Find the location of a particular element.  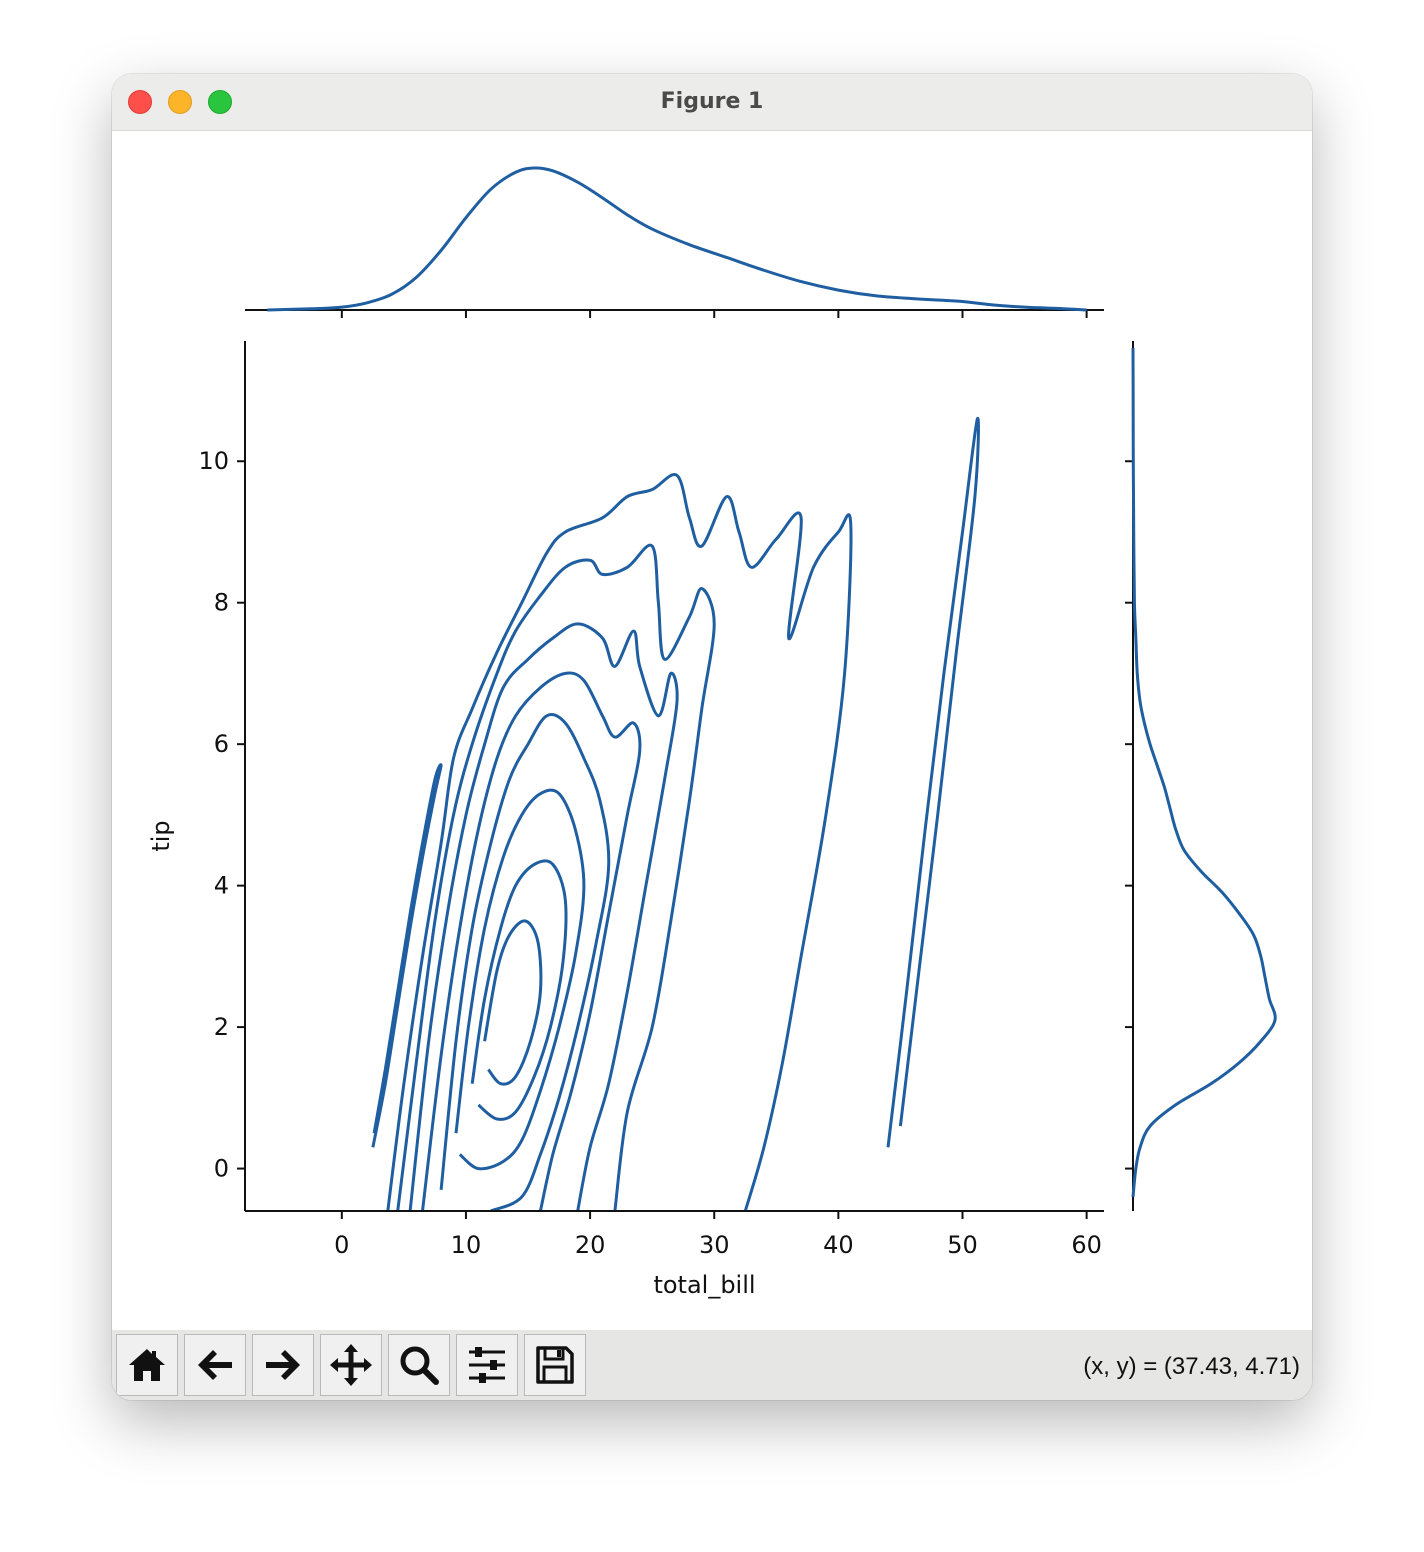

x-tick-label: 0 is located at coordinates (341, 1245).